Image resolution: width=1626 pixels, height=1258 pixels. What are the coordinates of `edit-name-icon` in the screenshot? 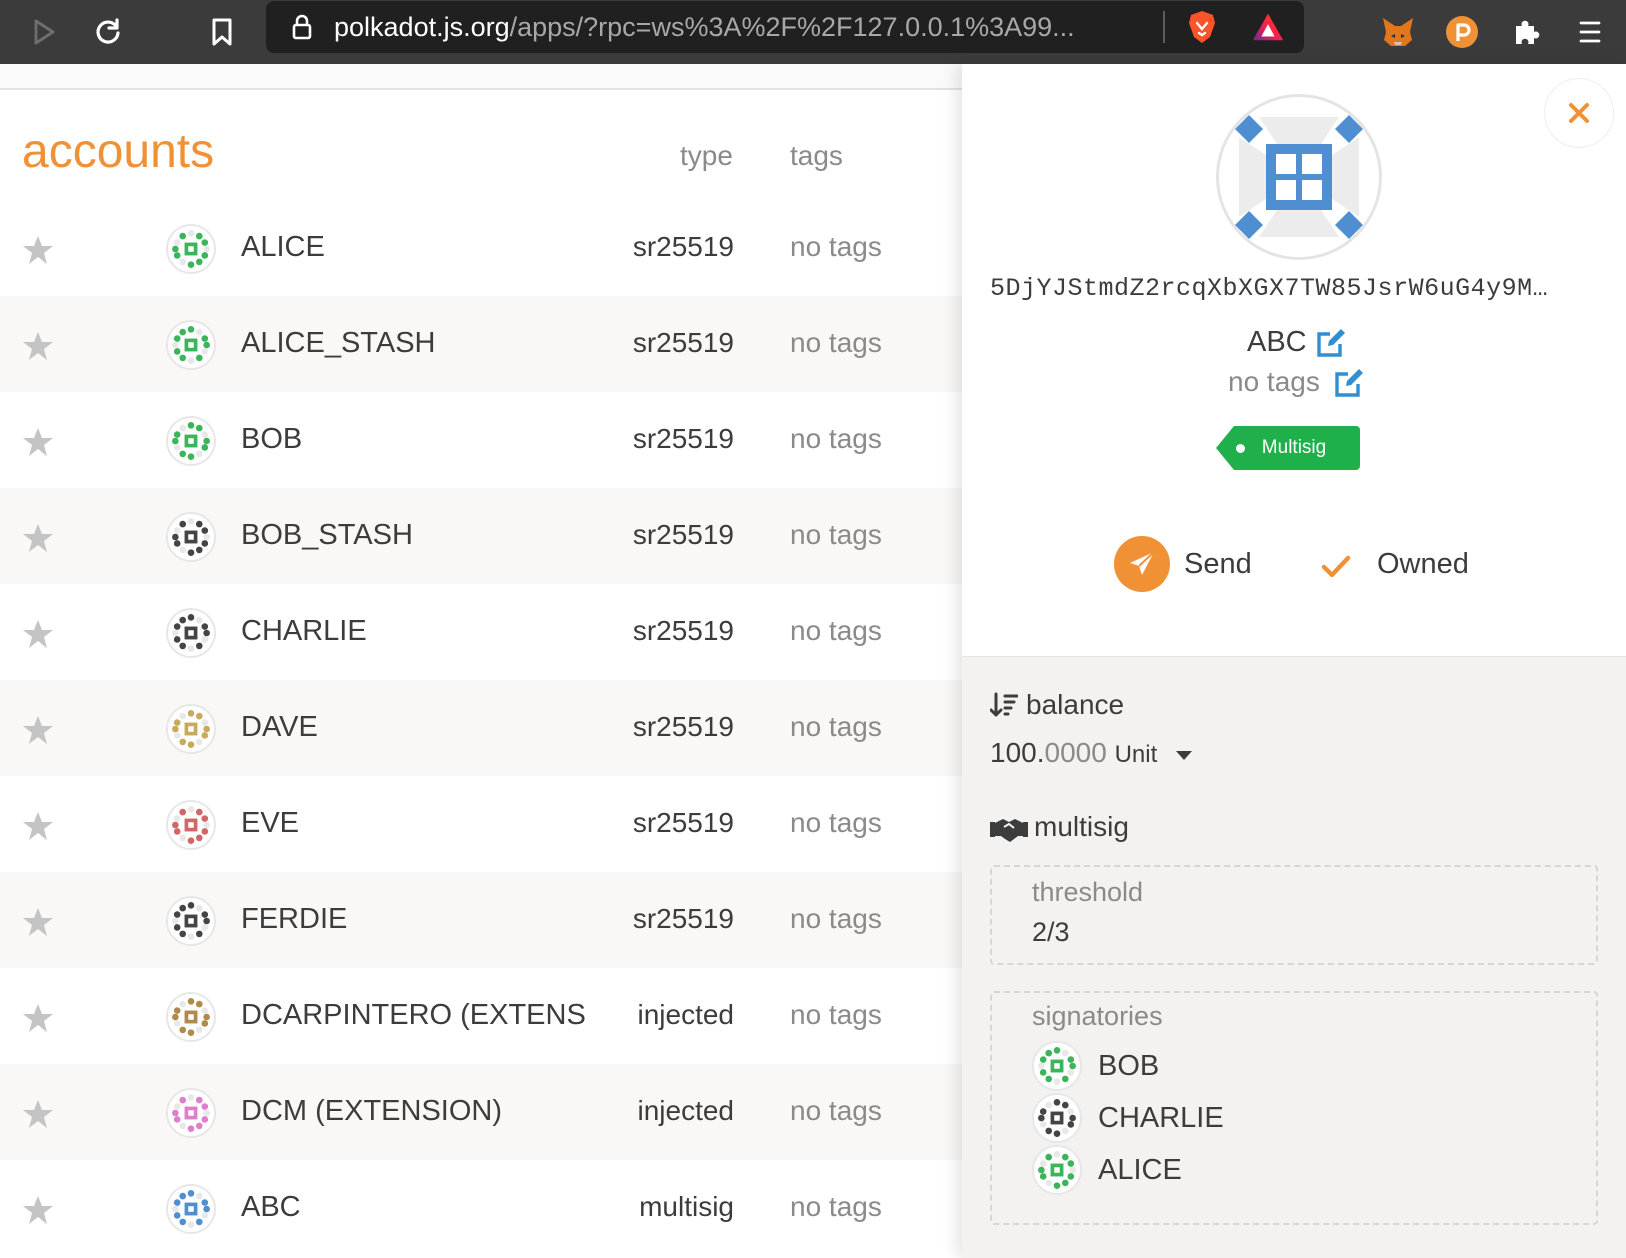 It's located at (1331, 343).